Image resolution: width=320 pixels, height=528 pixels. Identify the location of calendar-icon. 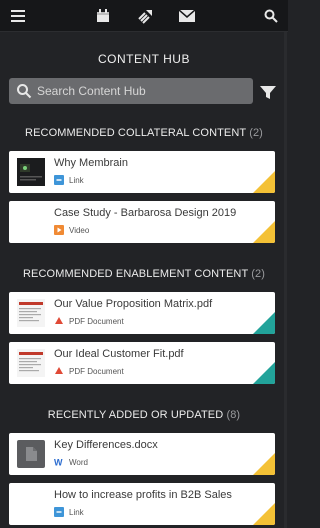
(103, 16).